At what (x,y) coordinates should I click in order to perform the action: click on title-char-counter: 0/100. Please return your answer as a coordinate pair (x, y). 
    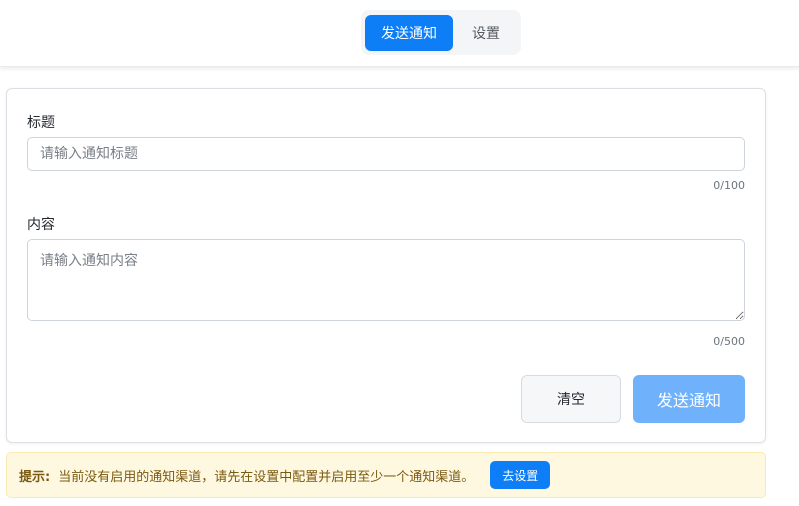
    Looking at the image, I should click on (729, 185).